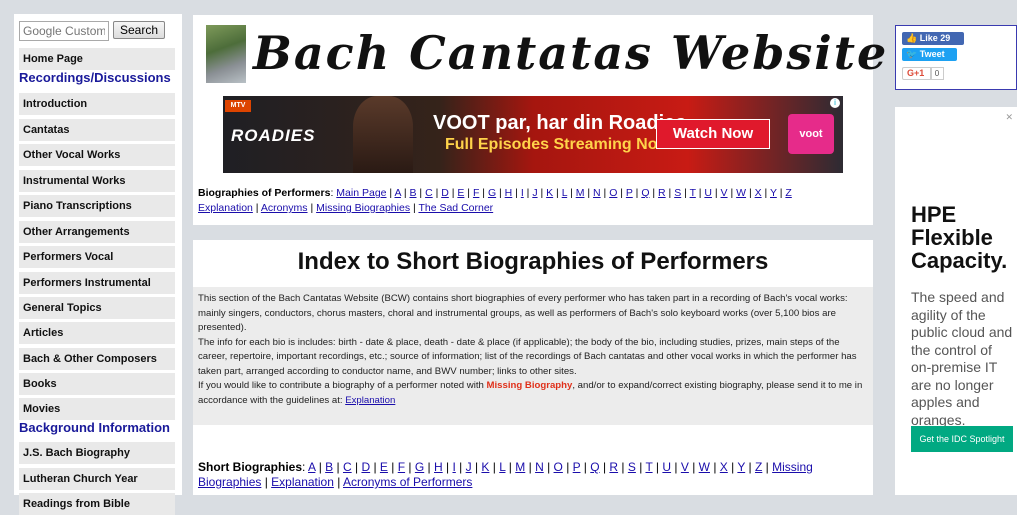 The width and height of the screenshot is (1017, 515). I want to click on sidebar-item: J.S. Bach Biography, so click(97, 453).